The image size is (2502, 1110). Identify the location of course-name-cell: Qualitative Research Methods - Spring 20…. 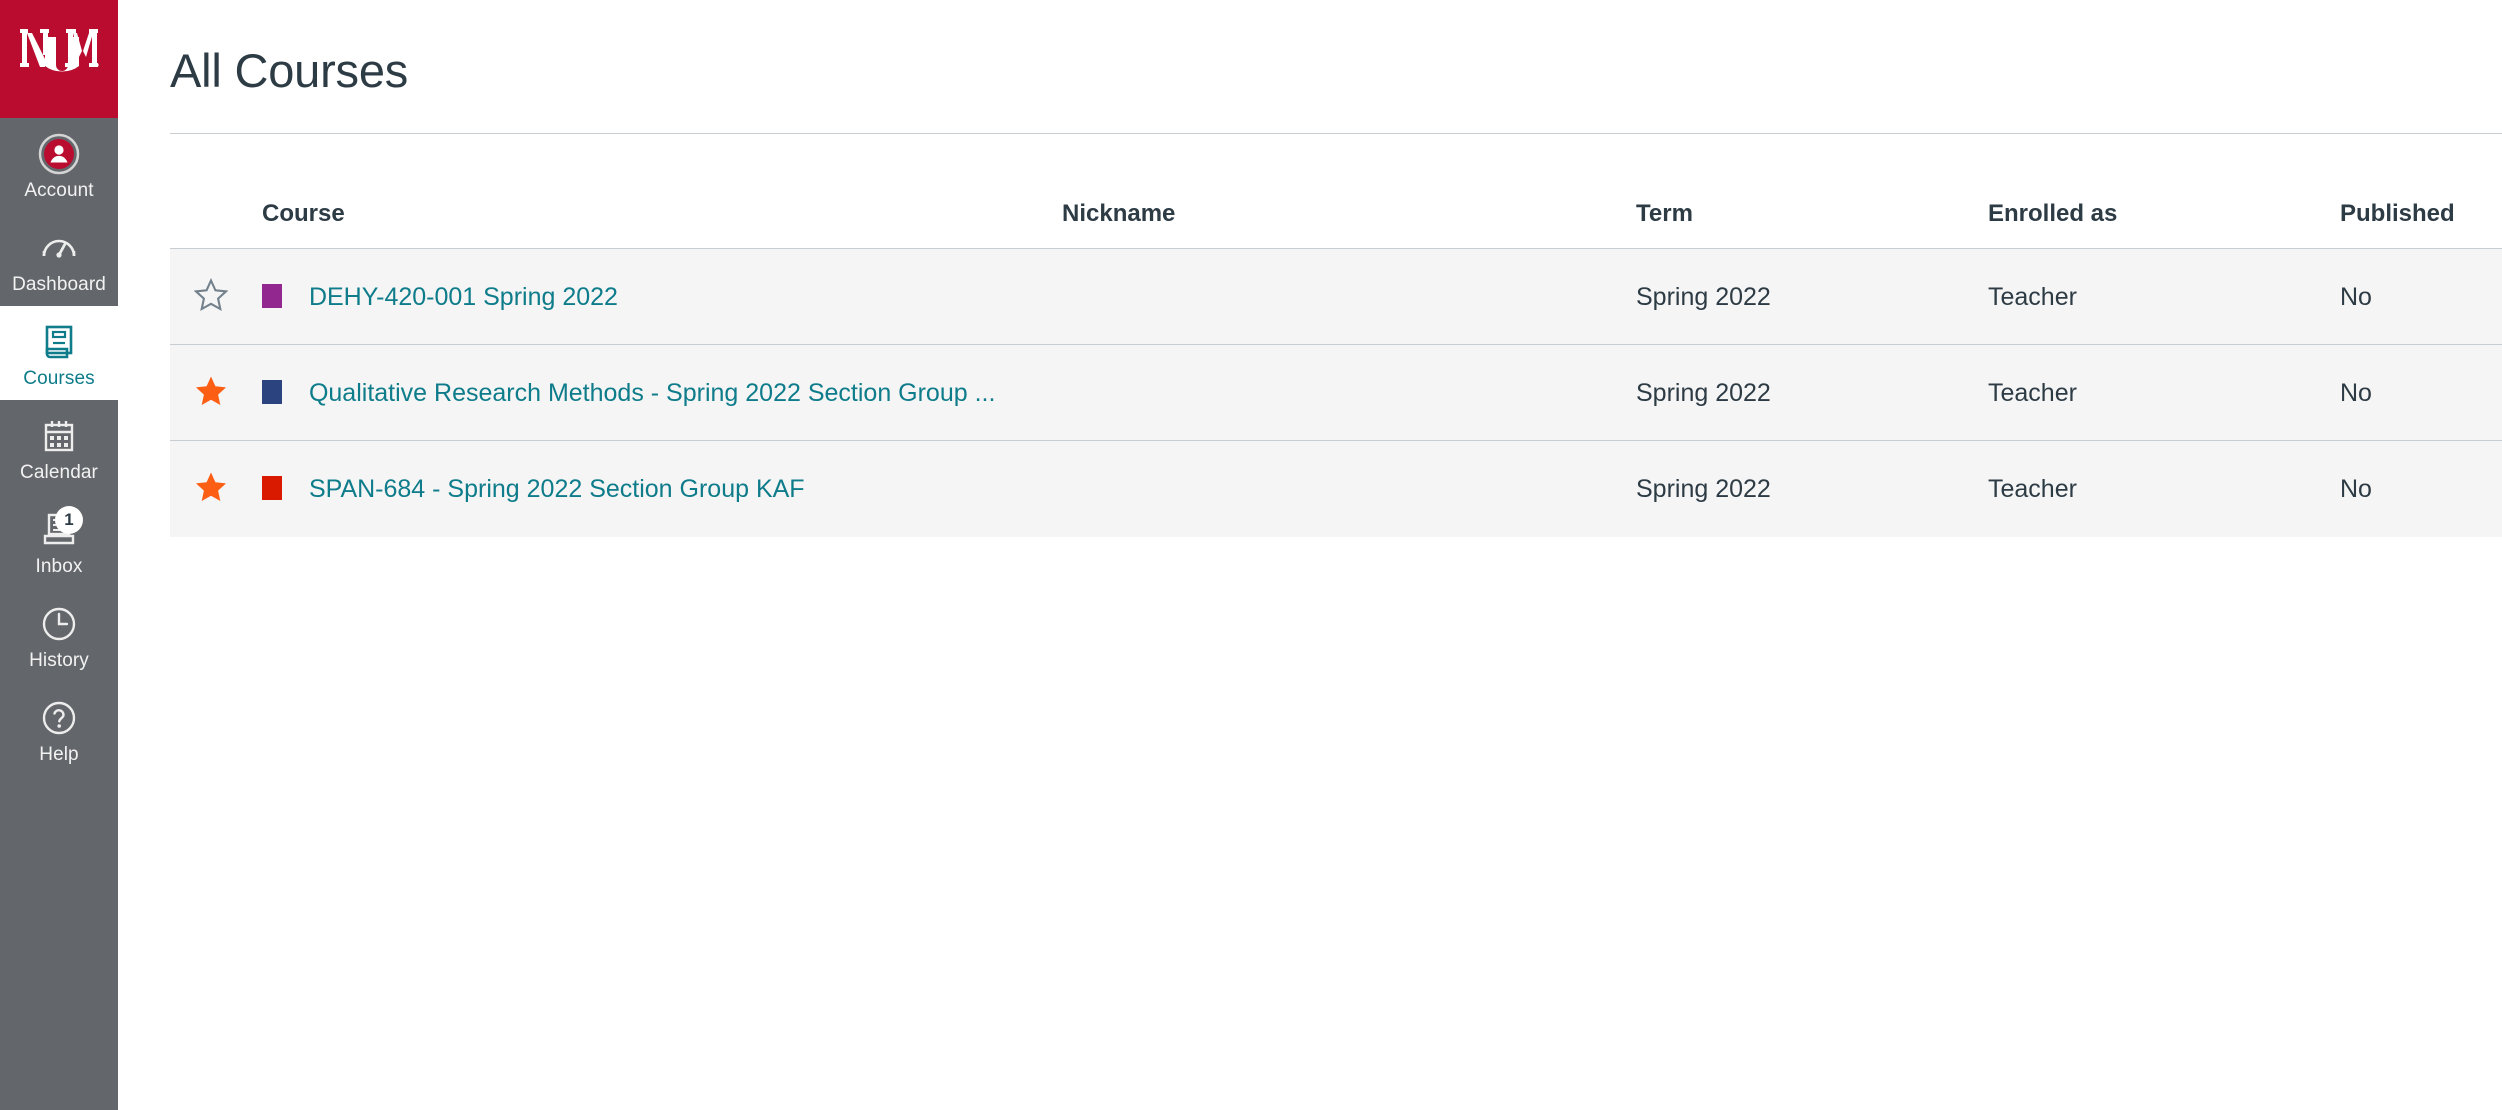
(662, 393).